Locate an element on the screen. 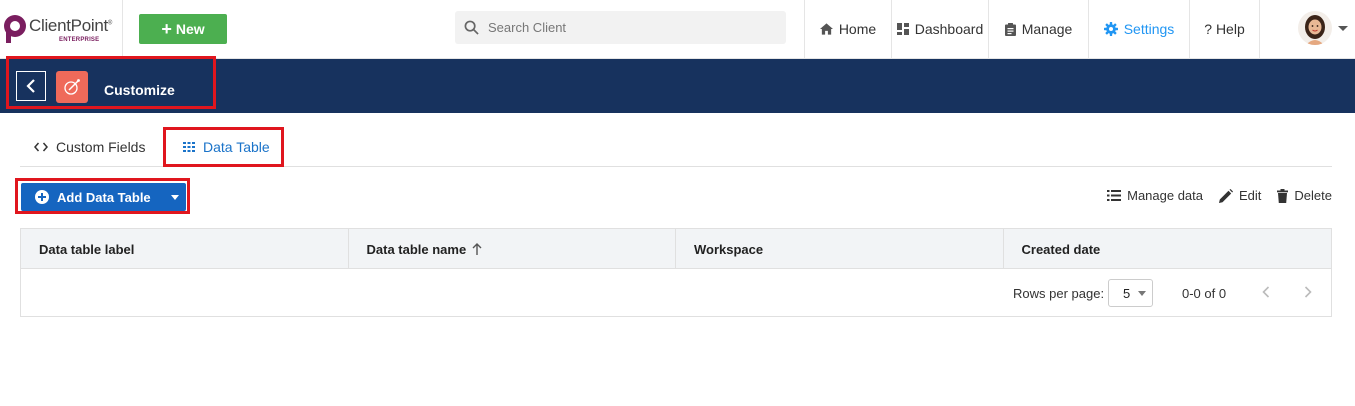 The image size is (1355, 406). manage-data-label: Manage data is located at coordinates (1165, 195).